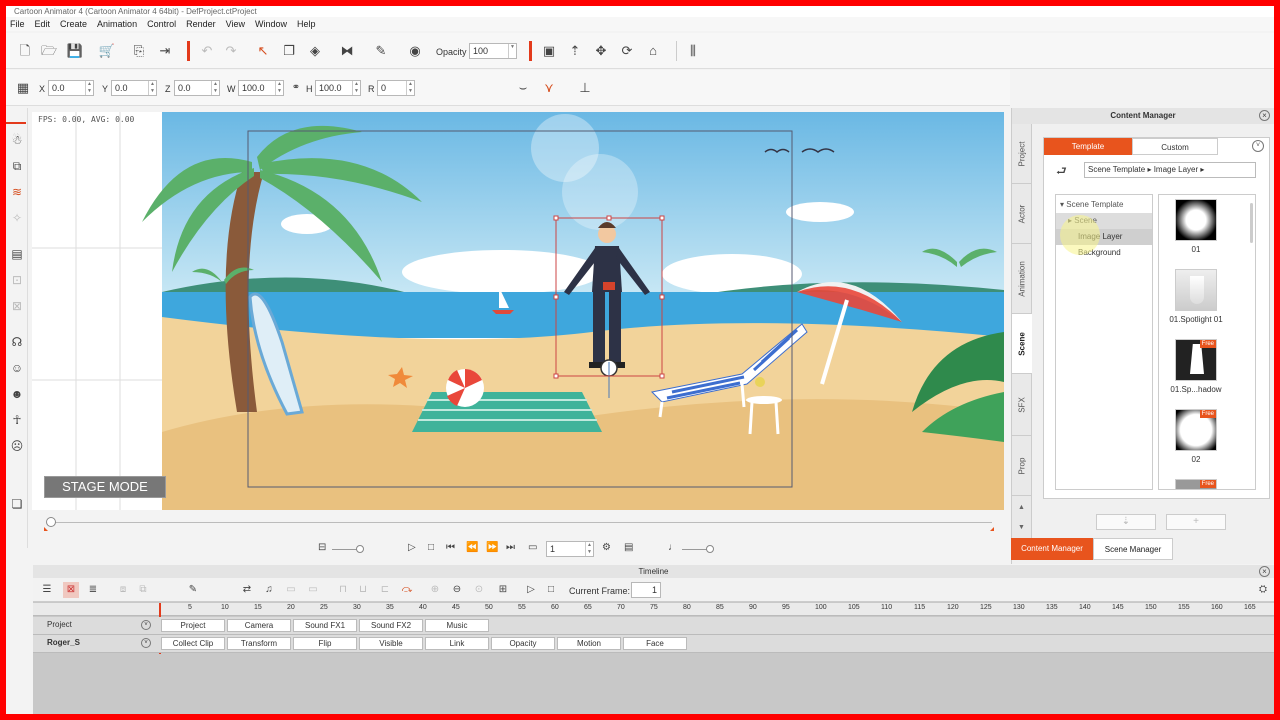  What do you see at coordinates (49, 51) in the screenshot?
I see `open-folder-icon: 🗁` at bounding box center [49, 51].